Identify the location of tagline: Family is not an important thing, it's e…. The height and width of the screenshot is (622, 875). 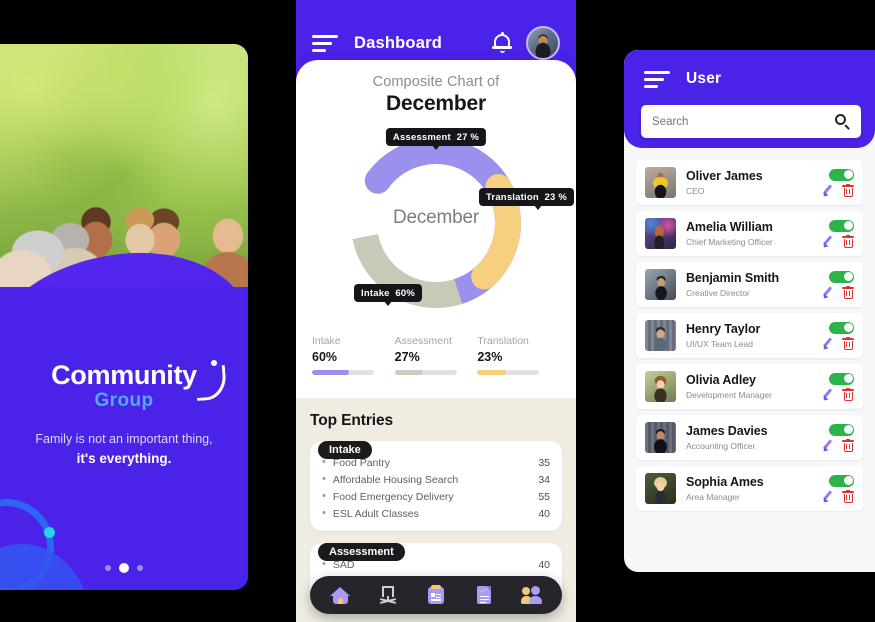
(124, 449).